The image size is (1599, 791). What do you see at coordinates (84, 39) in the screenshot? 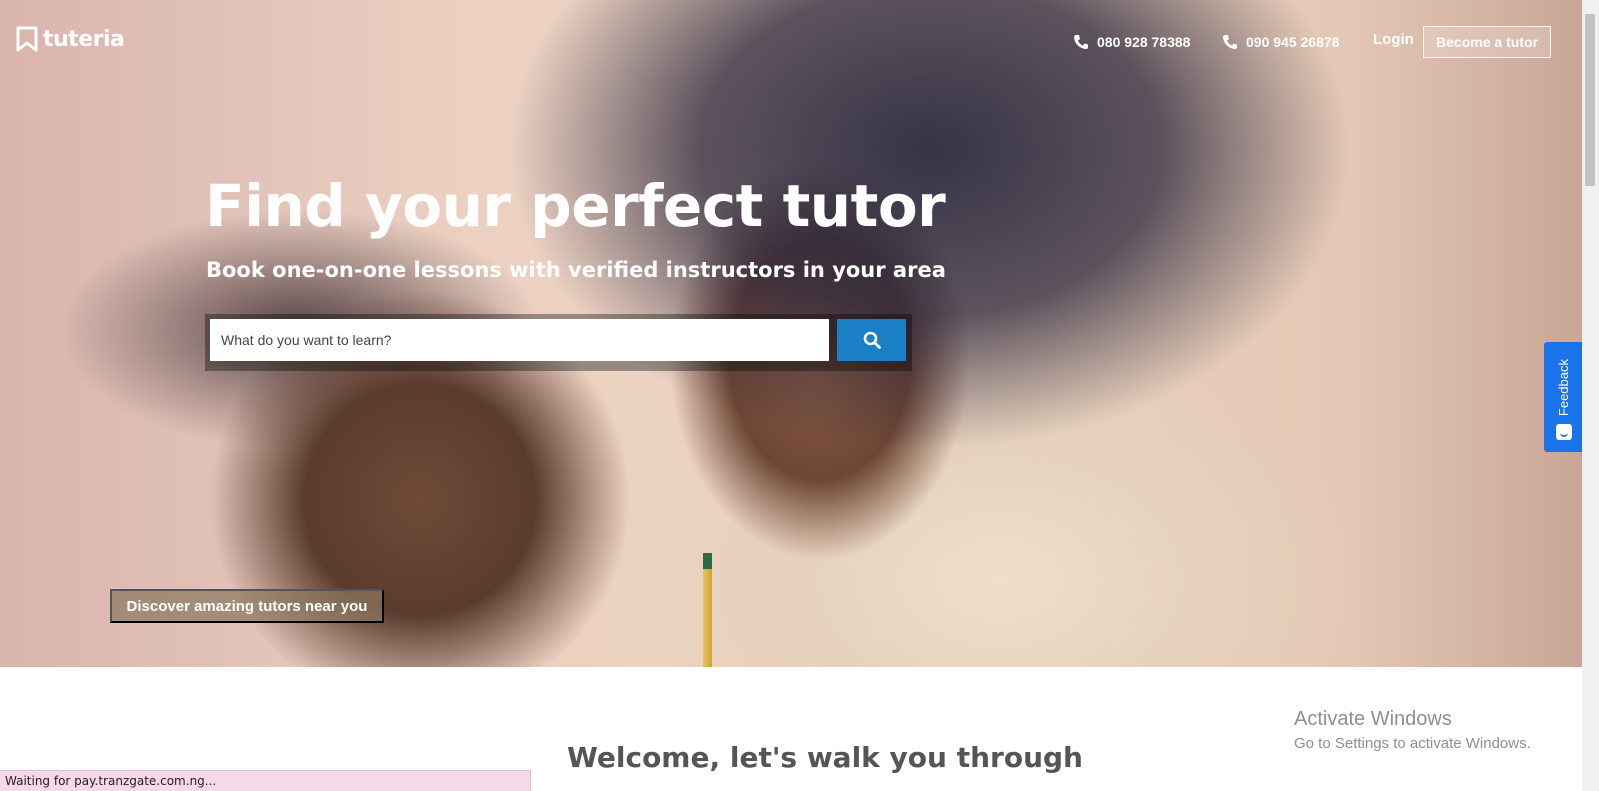
I see `logo-text: tuteria` at bounding box center [84, 39].